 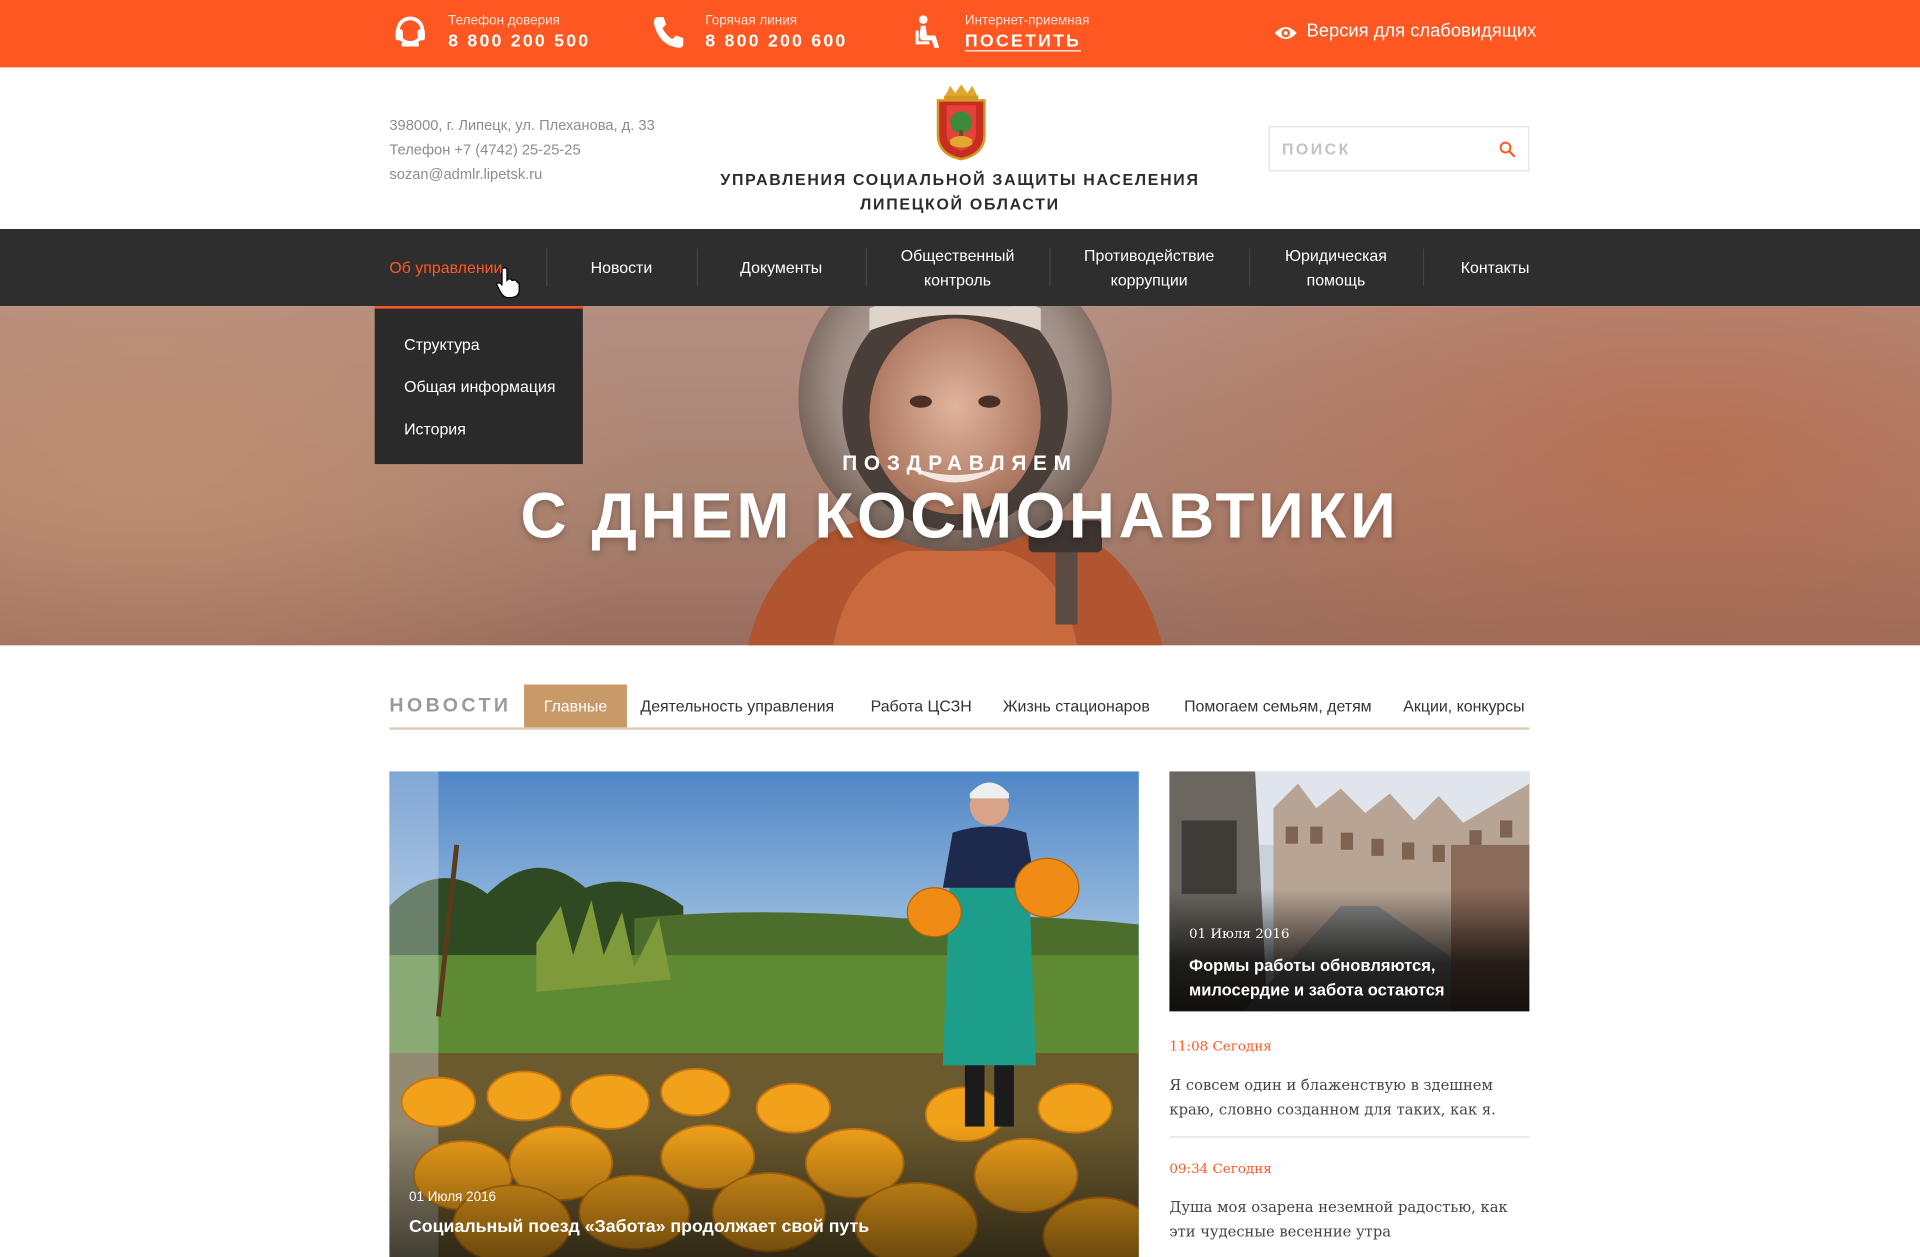 I want to click on nav-item-contacts-label: Контакты, so click(x=1495, y=267).